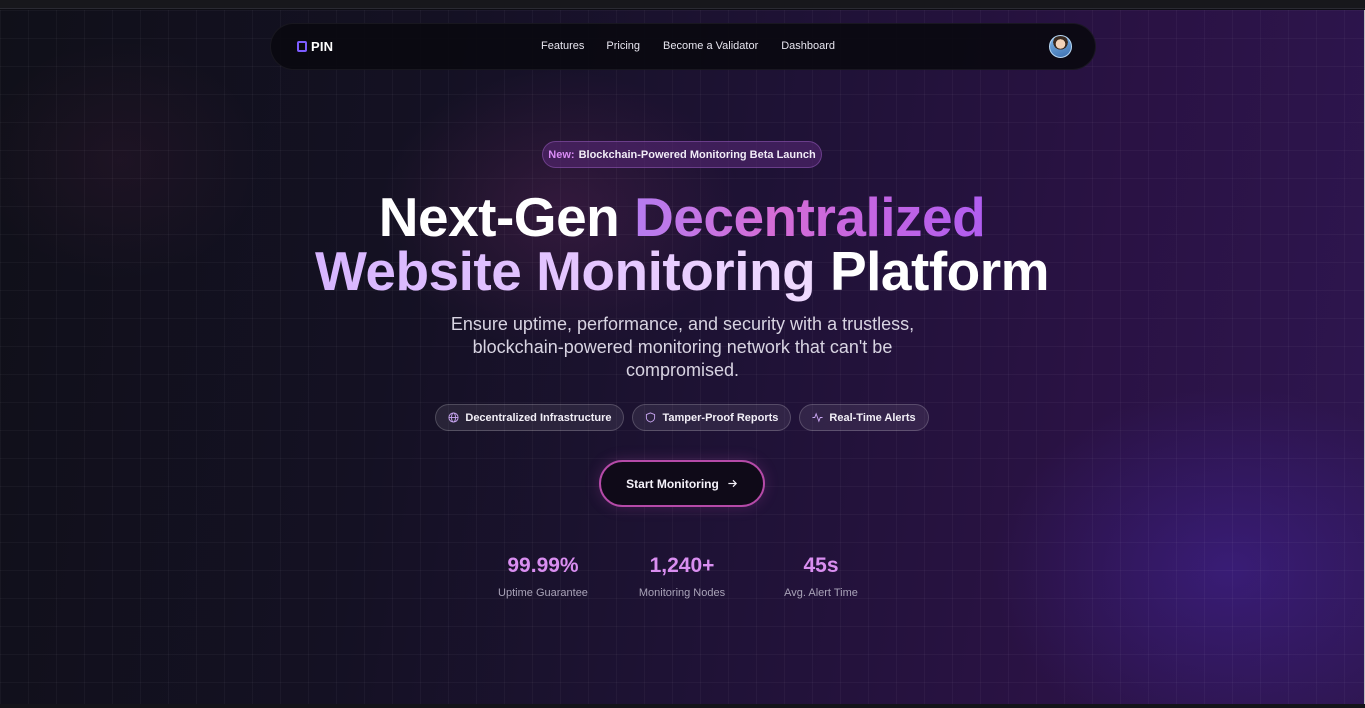 The height and width of the screenshot is (708, 1365). I want to click on start-monitoring-button: Start Monitoring, so click(682, 483).